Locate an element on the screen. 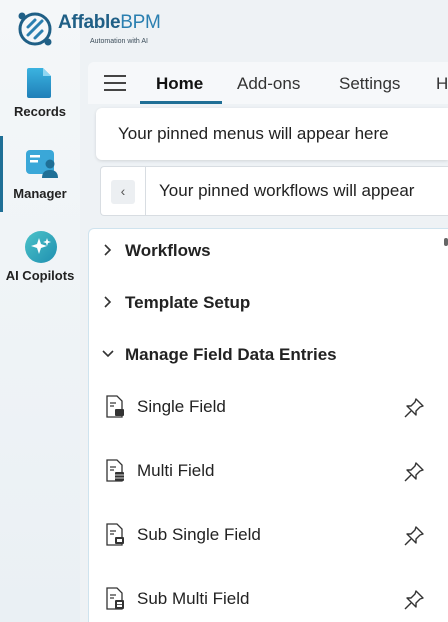 This screenshot has height=622, width=448. chevron-left-icon: ‹ is located at coordinates (123, 191).